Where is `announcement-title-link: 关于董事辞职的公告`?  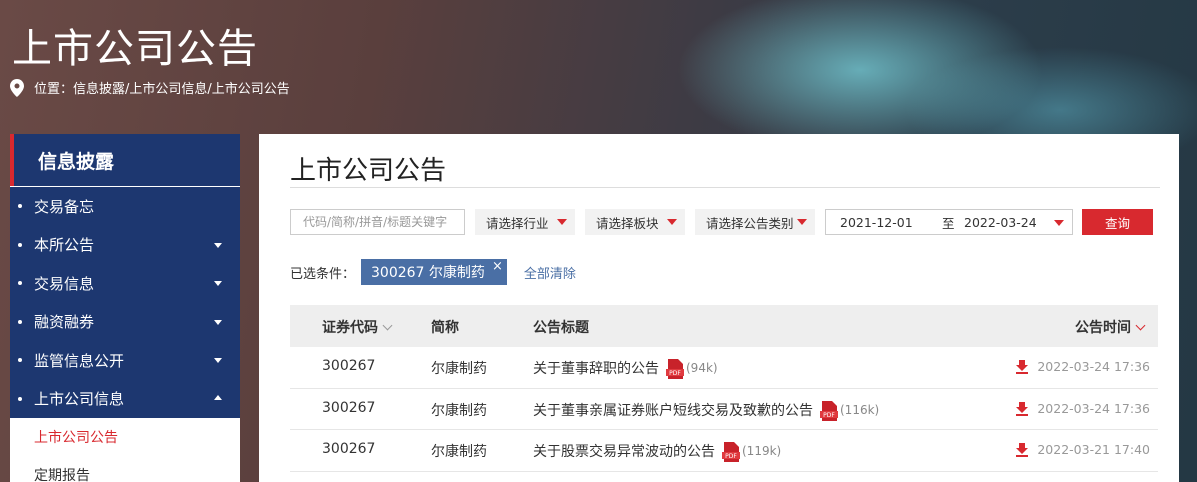
announcement-title-link: 关于董事辞职的公告 is located at coordinates (596, 368).